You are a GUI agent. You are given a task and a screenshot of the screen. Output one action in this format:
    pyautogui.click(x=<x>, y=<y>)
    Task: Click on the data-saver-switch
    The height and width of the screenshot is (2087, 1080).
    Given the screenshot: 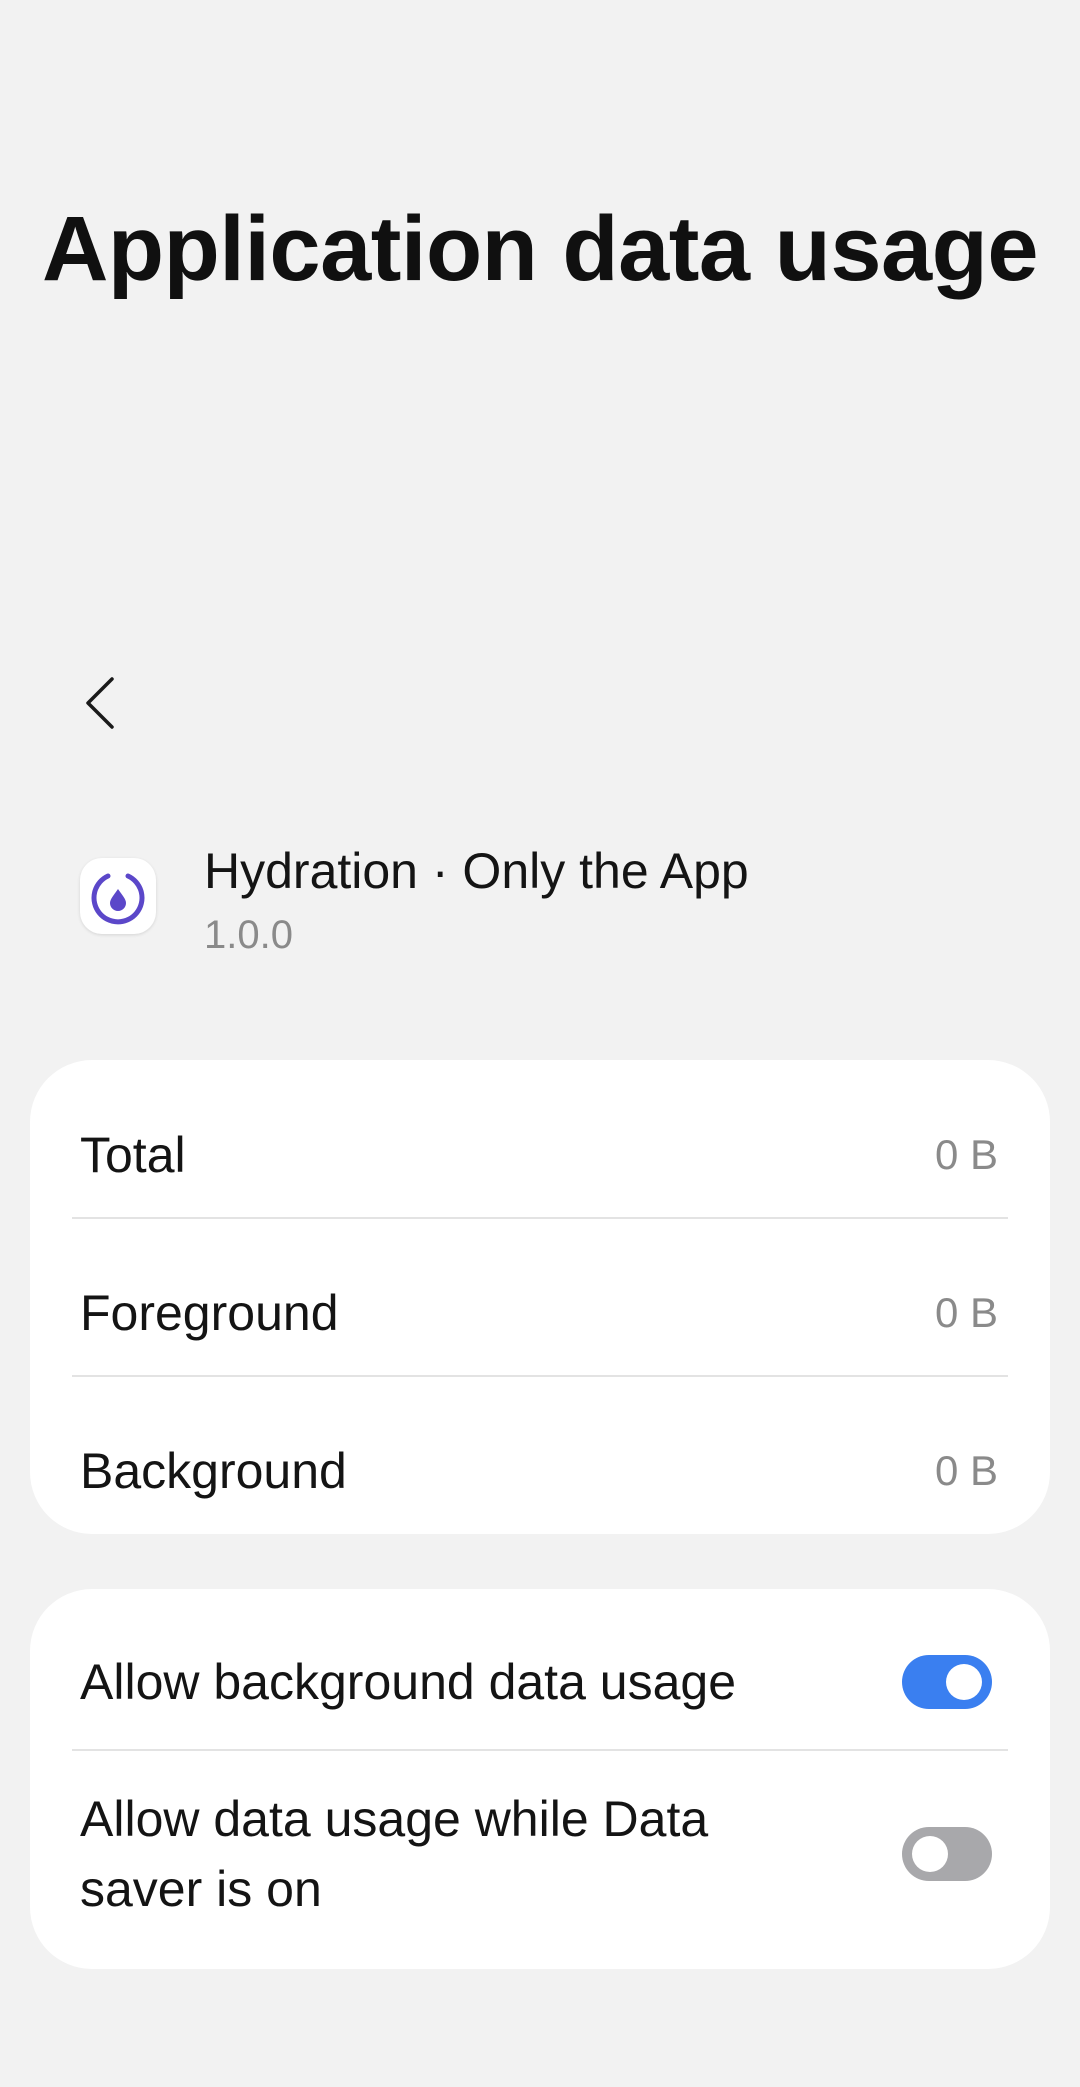 What is the action you would take?
    pyautogui.click(x=947, y=1854)
    